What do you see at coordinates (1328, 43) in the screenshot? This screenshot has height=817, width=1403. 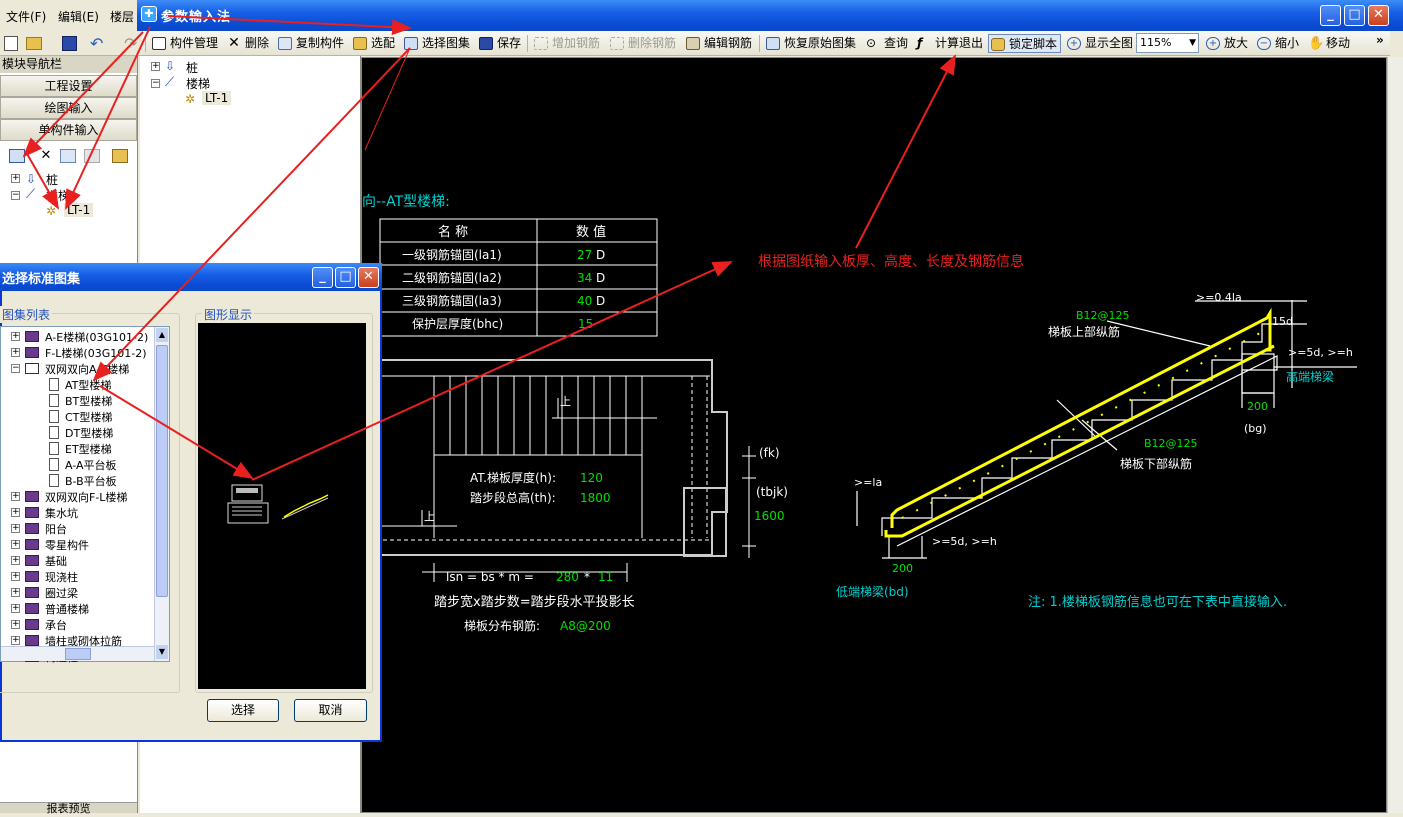 I see `move-button: ✋ 移动` at bounding box center [1328, 43].